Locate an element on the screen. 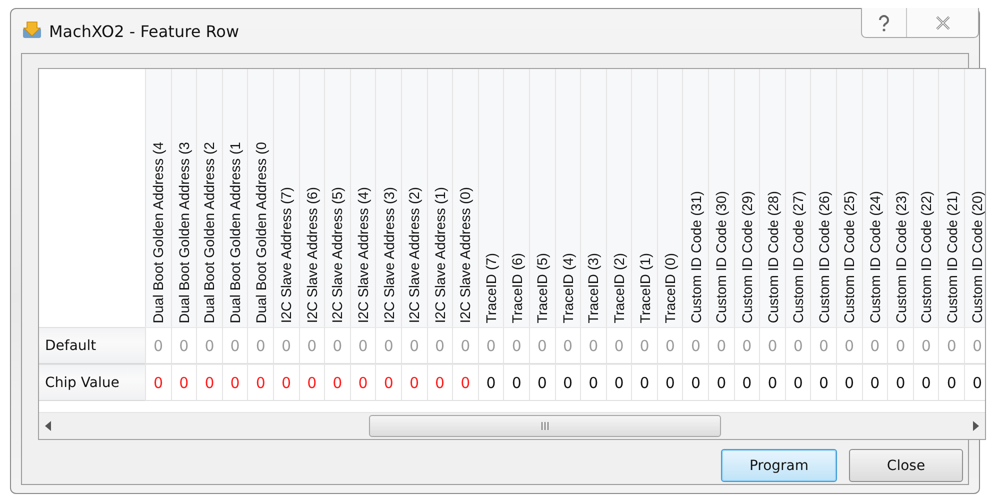  row-header: Default is located at coordinates (92, 345).